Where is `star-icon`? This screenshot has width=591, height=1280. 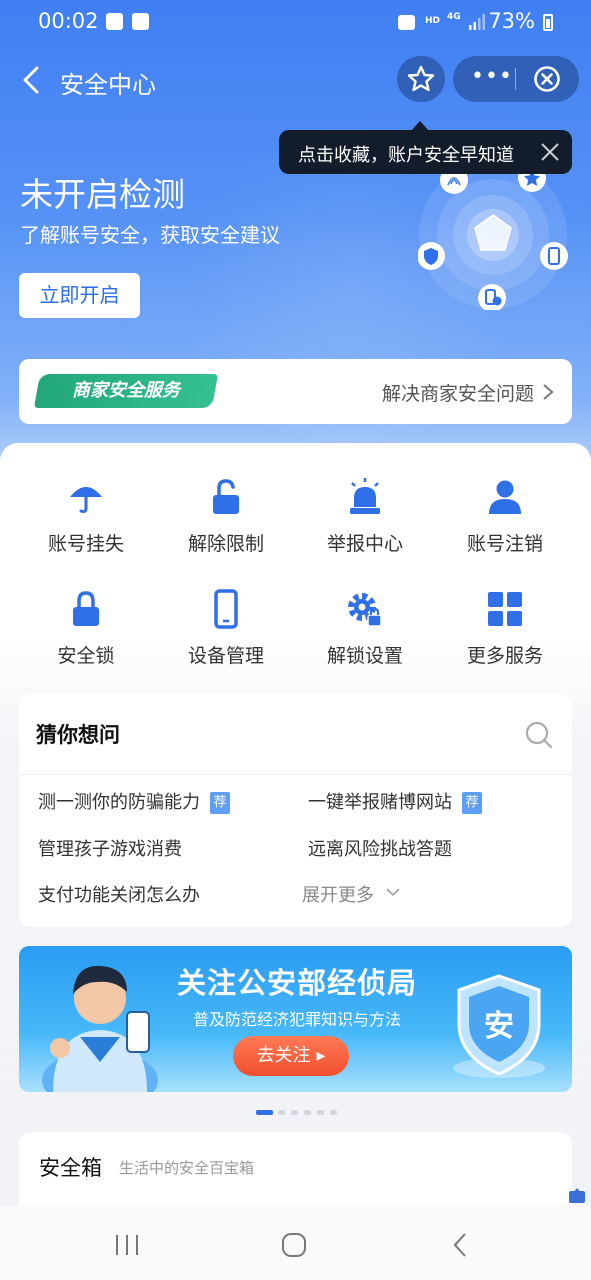
star-icon is located at coordinates (421, 78).